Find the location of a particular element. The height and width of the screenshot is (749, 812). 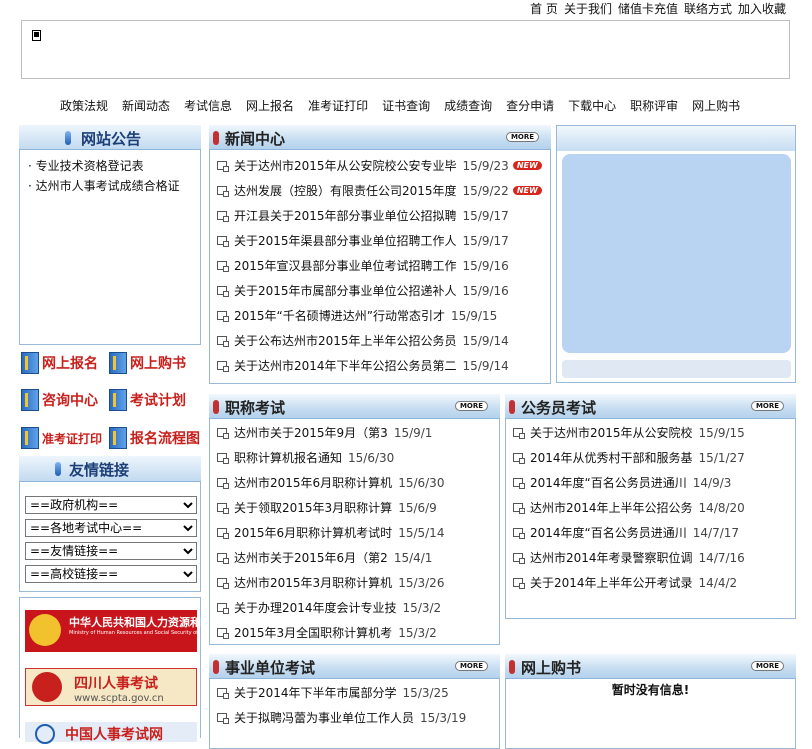

title_exam-row: 2015年3月全国职称计算机考 15/3/2 is located at coordinates (354, 632).